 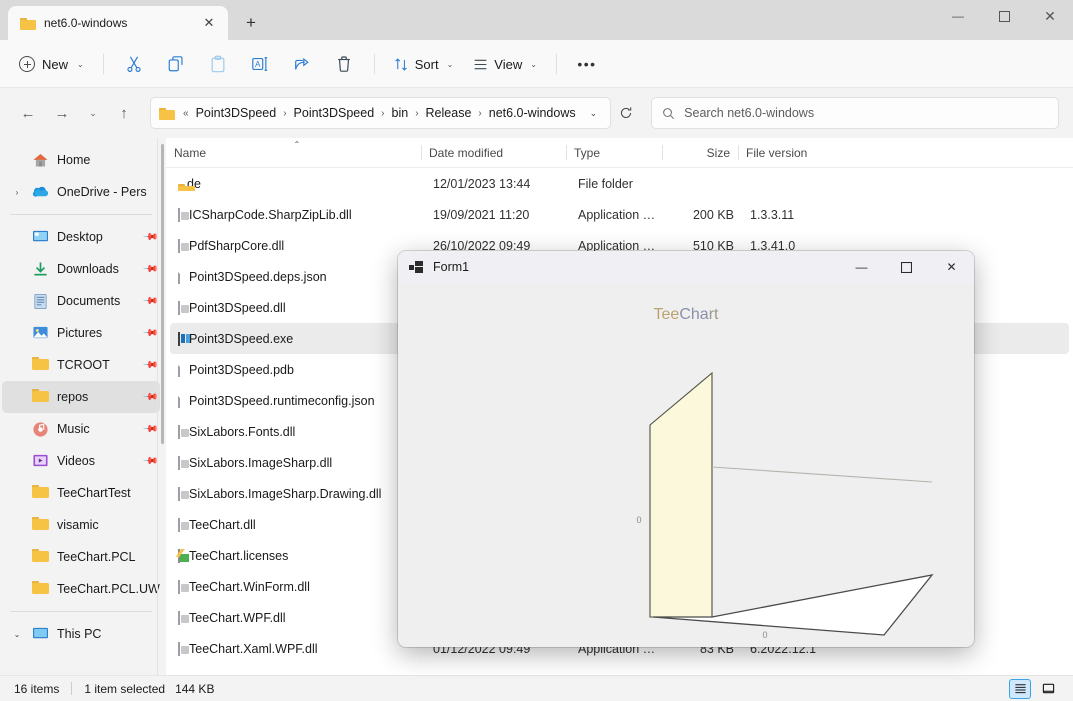 What do you see at coordinates (297, 431) in the screenshot?
I see `file-name-cell: SixLabors.Fonts.dll` at bounding box center [297, 431].